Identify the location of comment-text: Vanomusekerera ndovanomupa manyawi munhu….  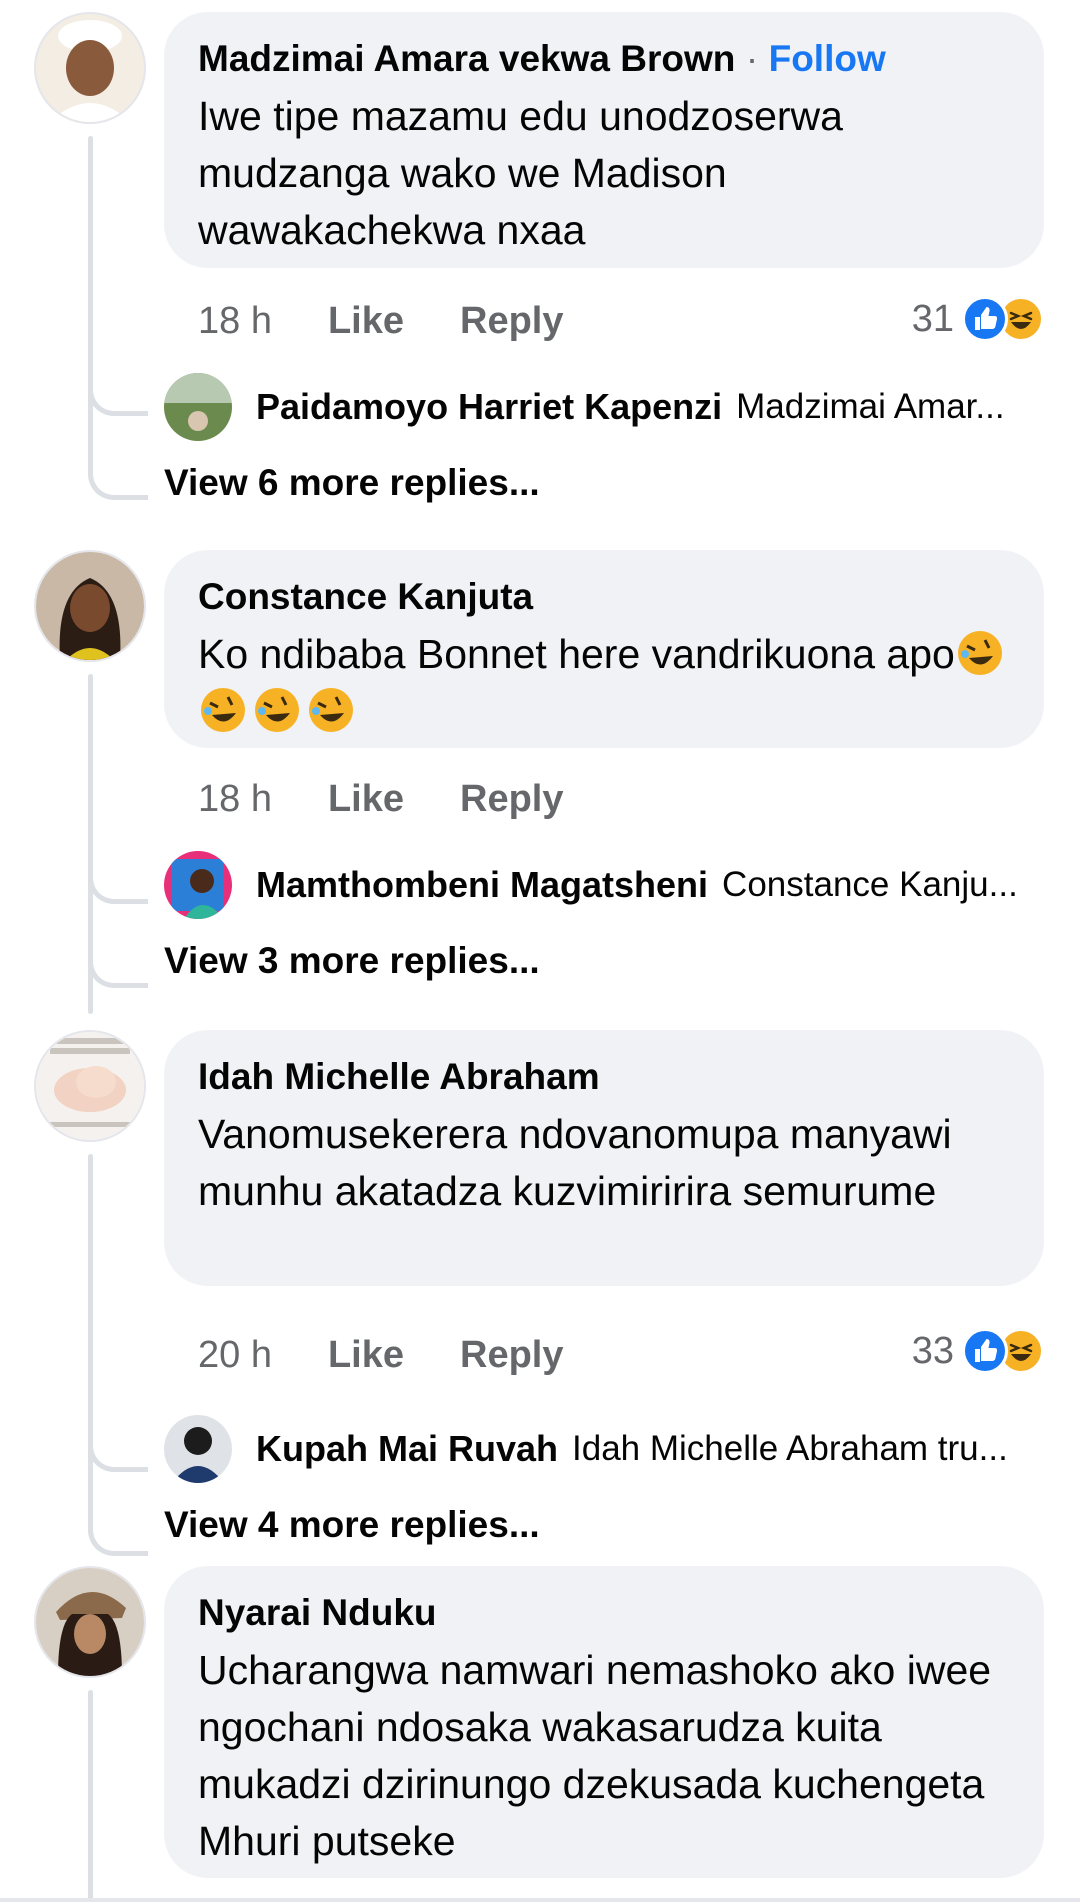
(575, 1162).